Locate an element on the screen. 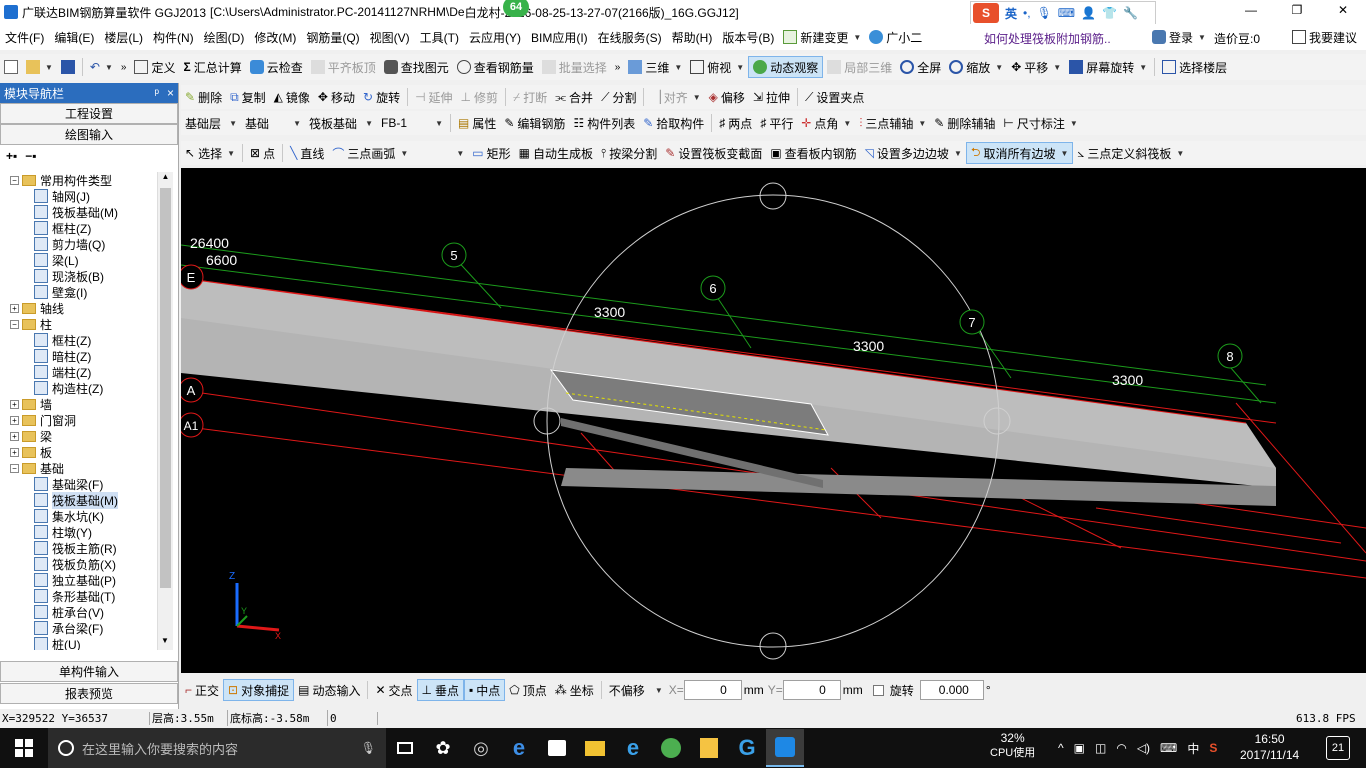  merge-button: ⫘ 合并 is located at coordinates (574, 97).